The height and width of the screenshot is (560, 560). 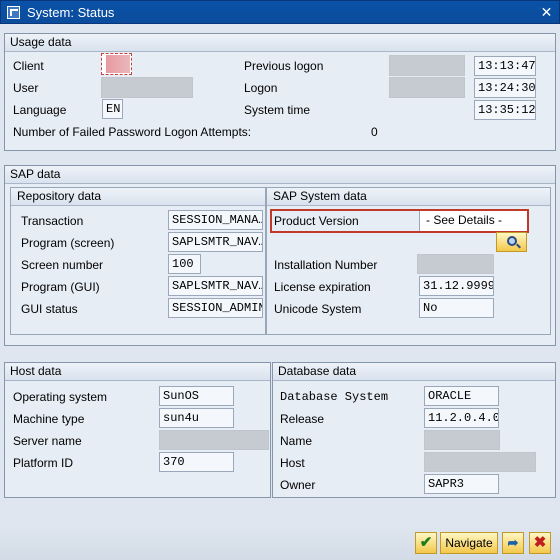 I want to click on details-button, so click(x=511, y=242).